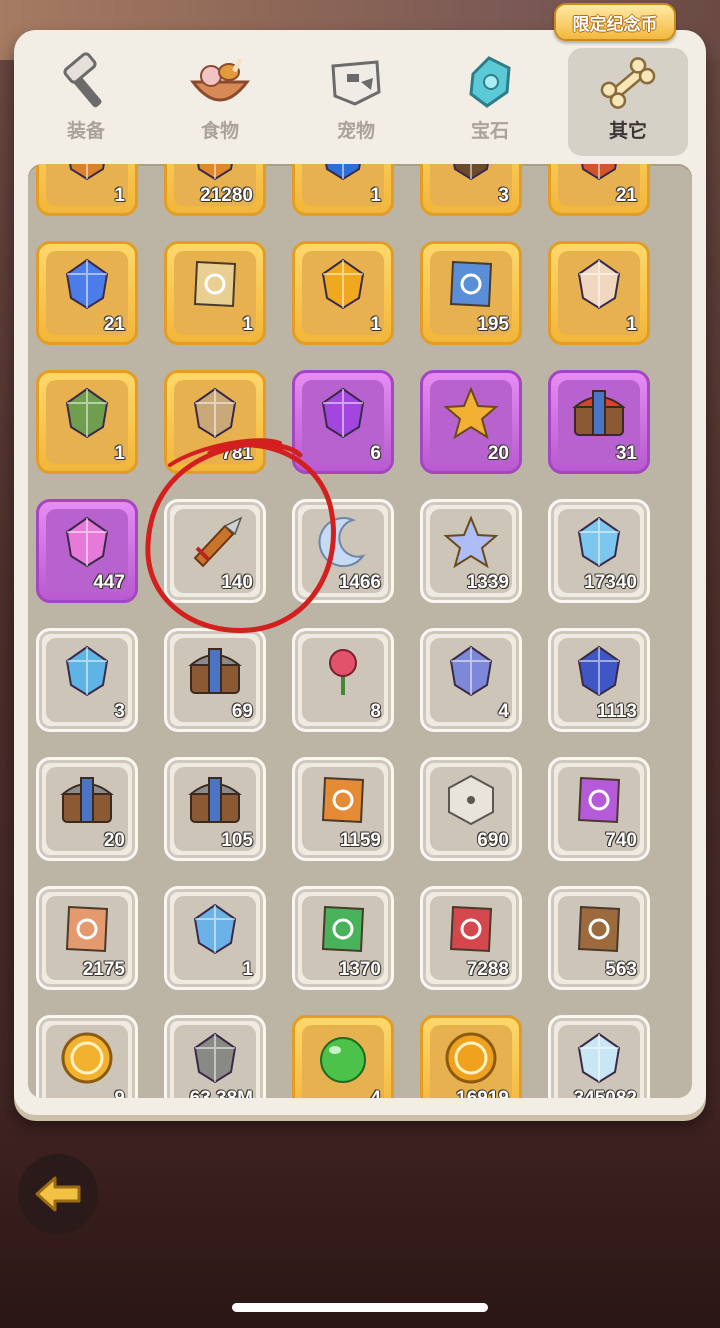 The image size is (720, 1328). What do you see at coordinates (599, 542) in the screenshot?
I see `diamond-icon` at bounding box center [599, 542].